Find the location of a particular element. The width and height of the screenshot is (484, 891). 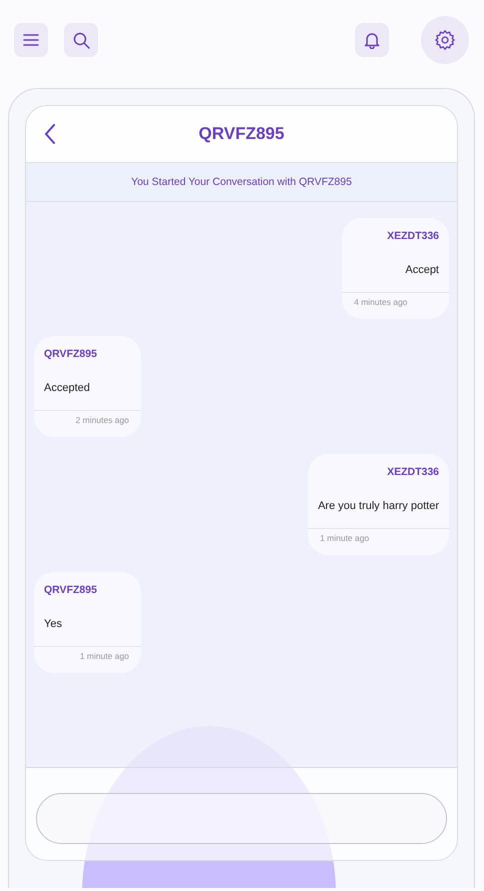

message-input is located at coordinates (241, 818).